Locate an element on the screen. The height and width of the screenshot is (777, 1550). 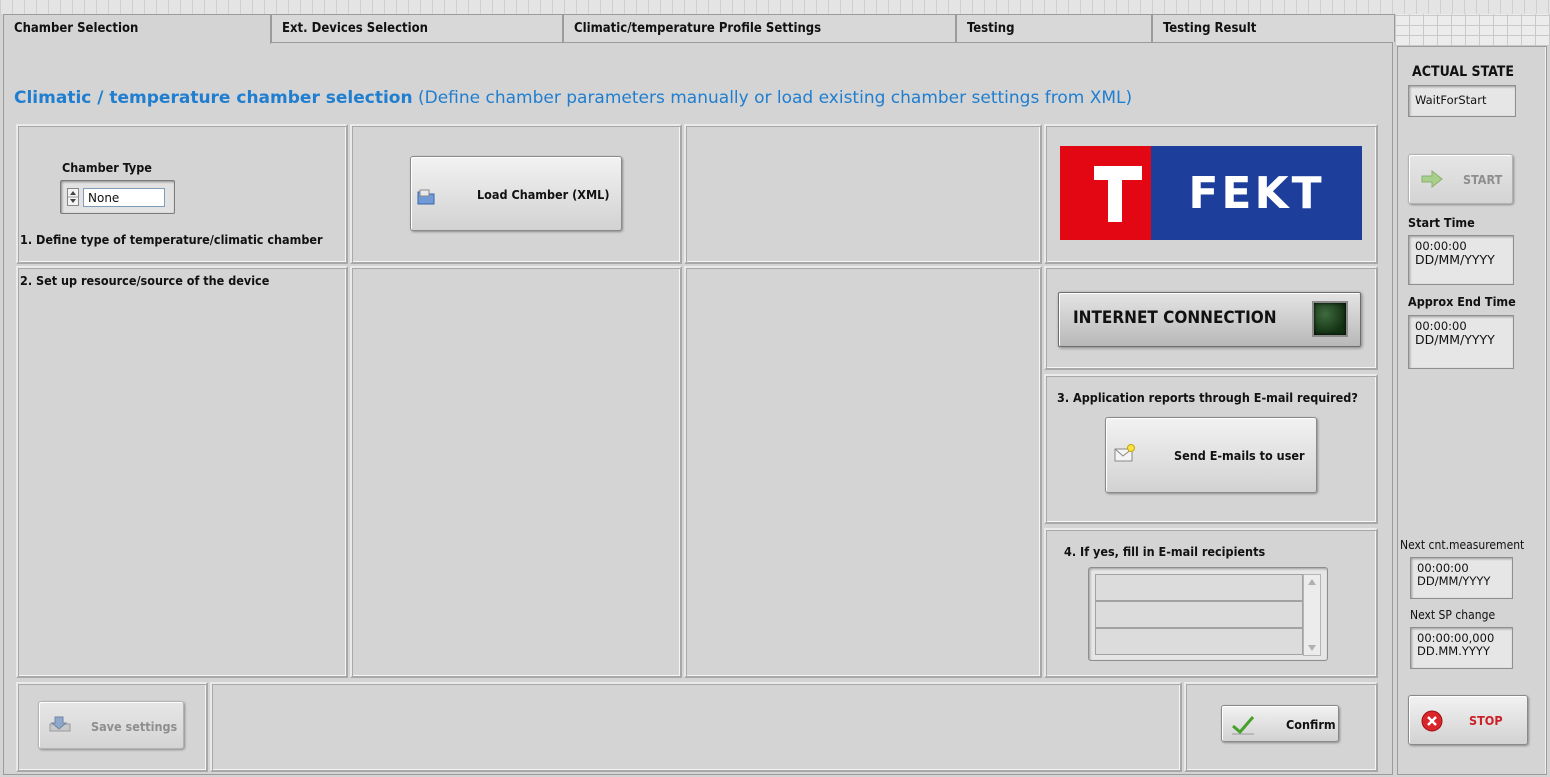
stop-button: STOP is located at coordinates (1468, 720).